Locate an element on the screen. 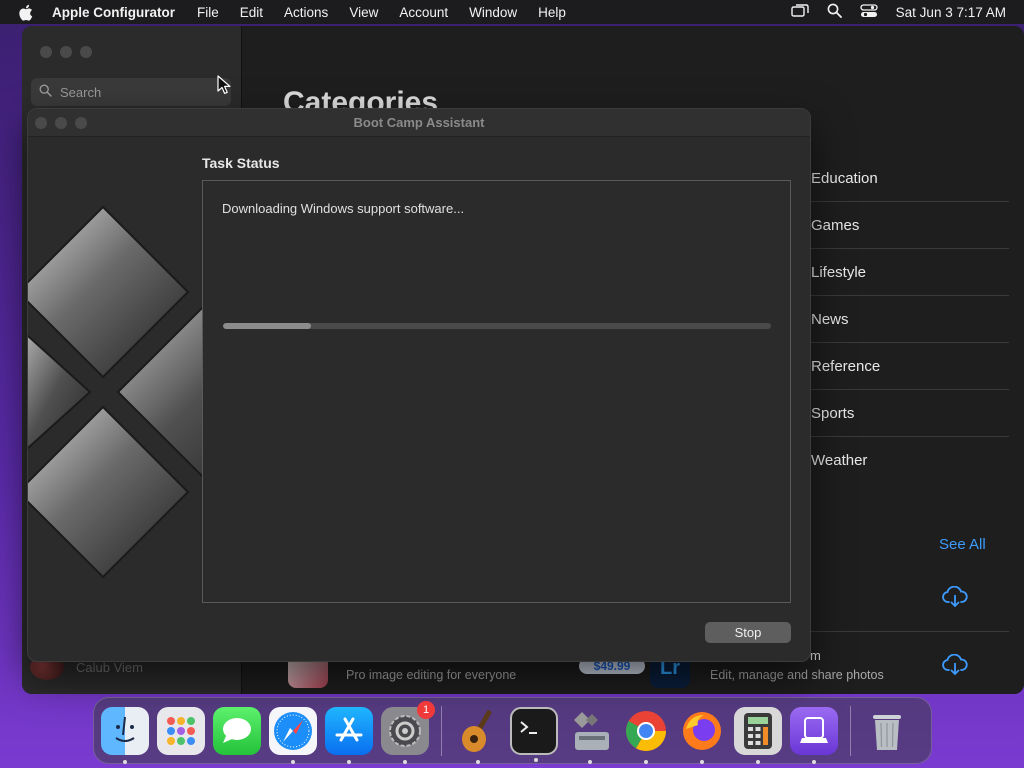 This screenshot has width=1024, height=768. trash-icon is located at coordinates (887, 731).